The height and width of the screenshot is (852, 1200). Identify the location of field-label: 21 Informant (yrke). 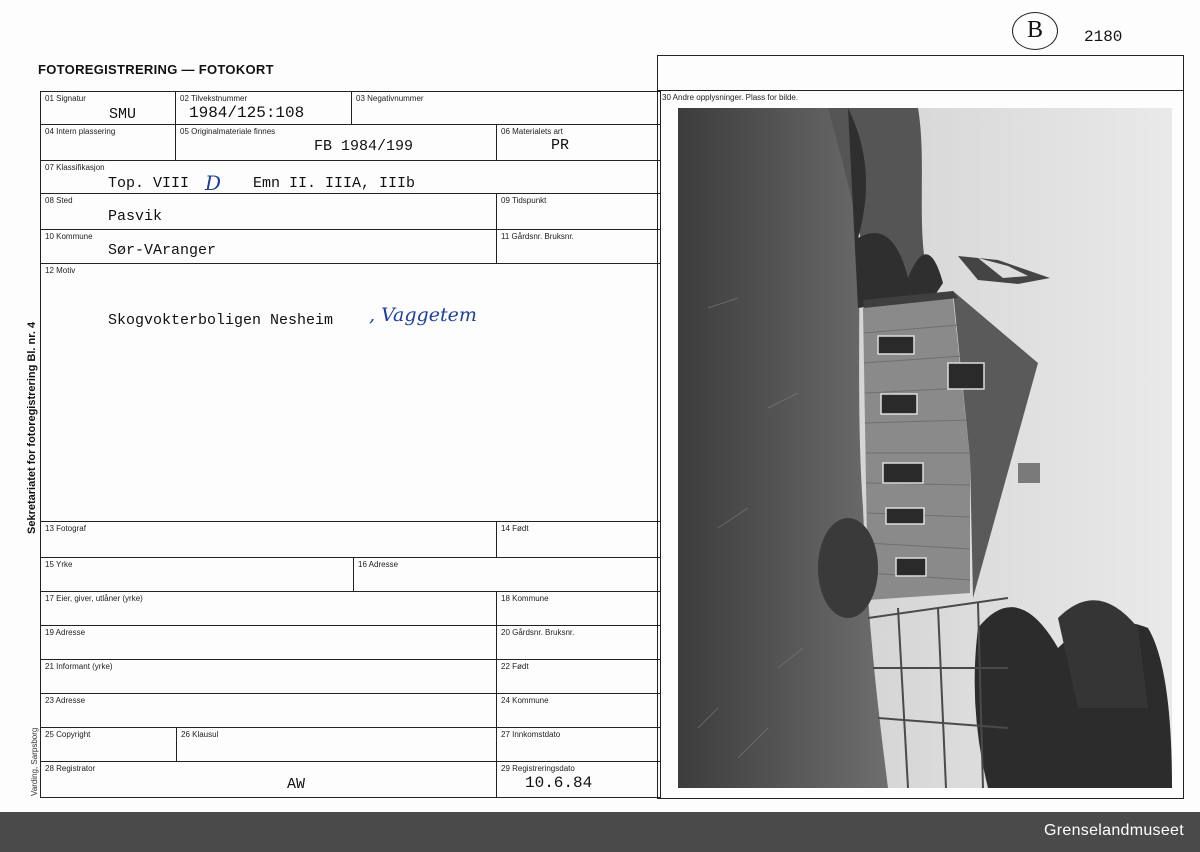
(79, 666).